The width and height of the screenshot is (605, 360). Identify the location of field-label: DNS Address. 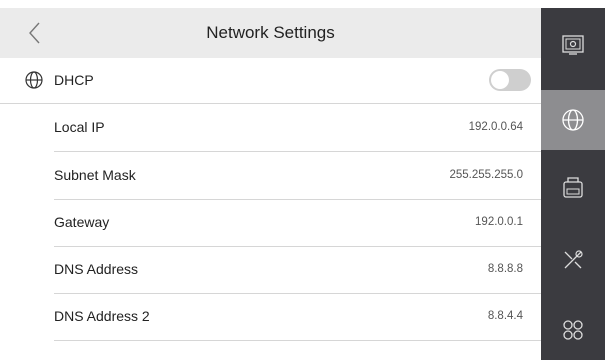
(96, 269).